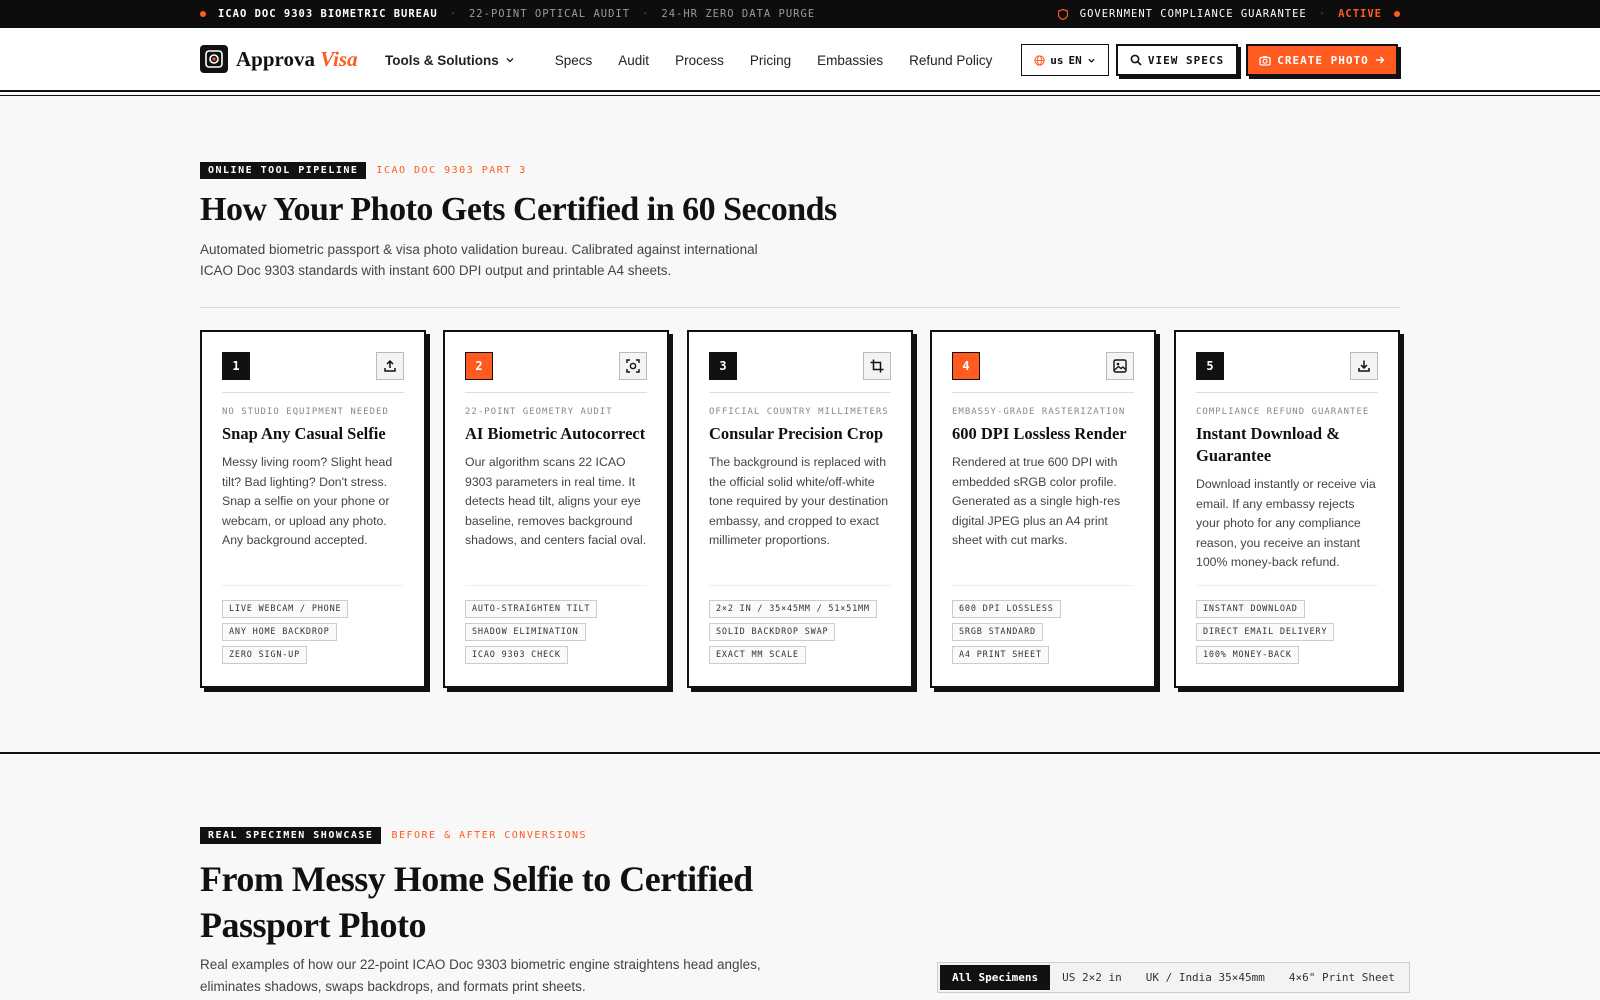 The image size is (1600, 1000). What do you see at coordinates (489, 835) in the screenshot?
I see `section-subtag: BEFORE & AFTER CONVERSIONS` at bounding box center [489, 835].